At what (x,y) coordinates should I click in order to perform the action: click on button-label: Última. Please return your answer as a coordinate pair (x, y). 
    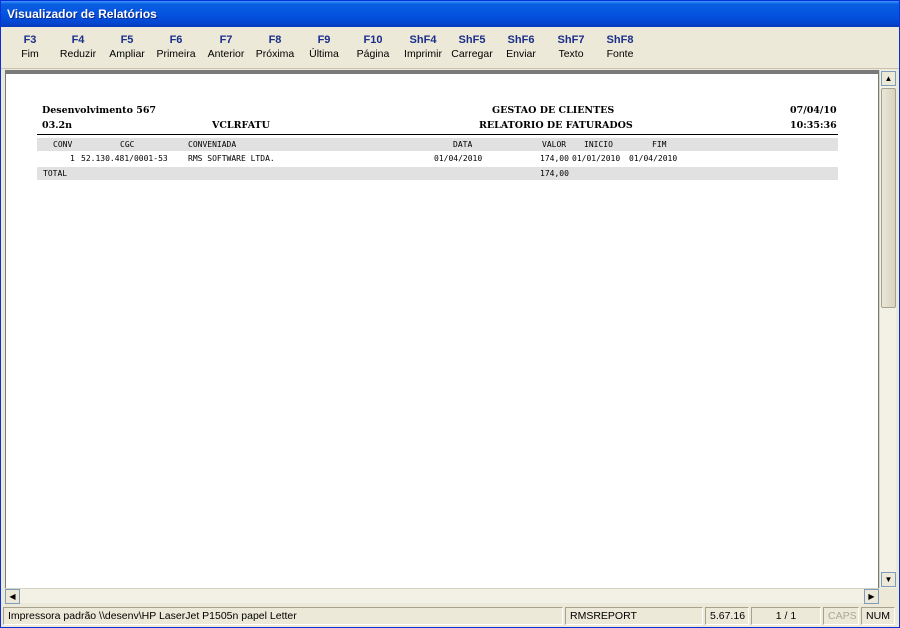
    Looking at the image, I should click on (324, 54).